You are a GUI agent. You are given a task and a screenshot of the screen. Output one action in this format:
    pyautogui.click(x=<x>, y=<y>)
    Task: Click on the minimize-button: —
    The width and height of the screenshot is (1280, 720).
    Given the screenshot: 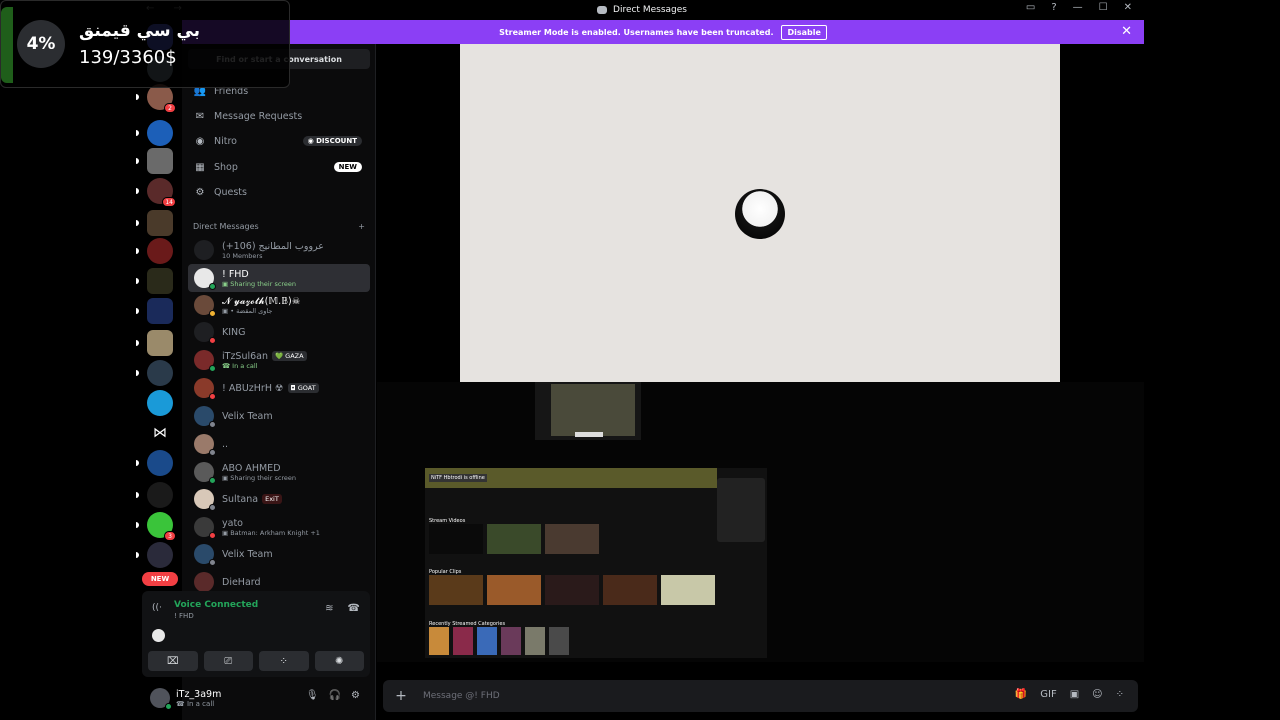 What is the action you would take?
    pyautogui.click(x=1078, y=7)
    